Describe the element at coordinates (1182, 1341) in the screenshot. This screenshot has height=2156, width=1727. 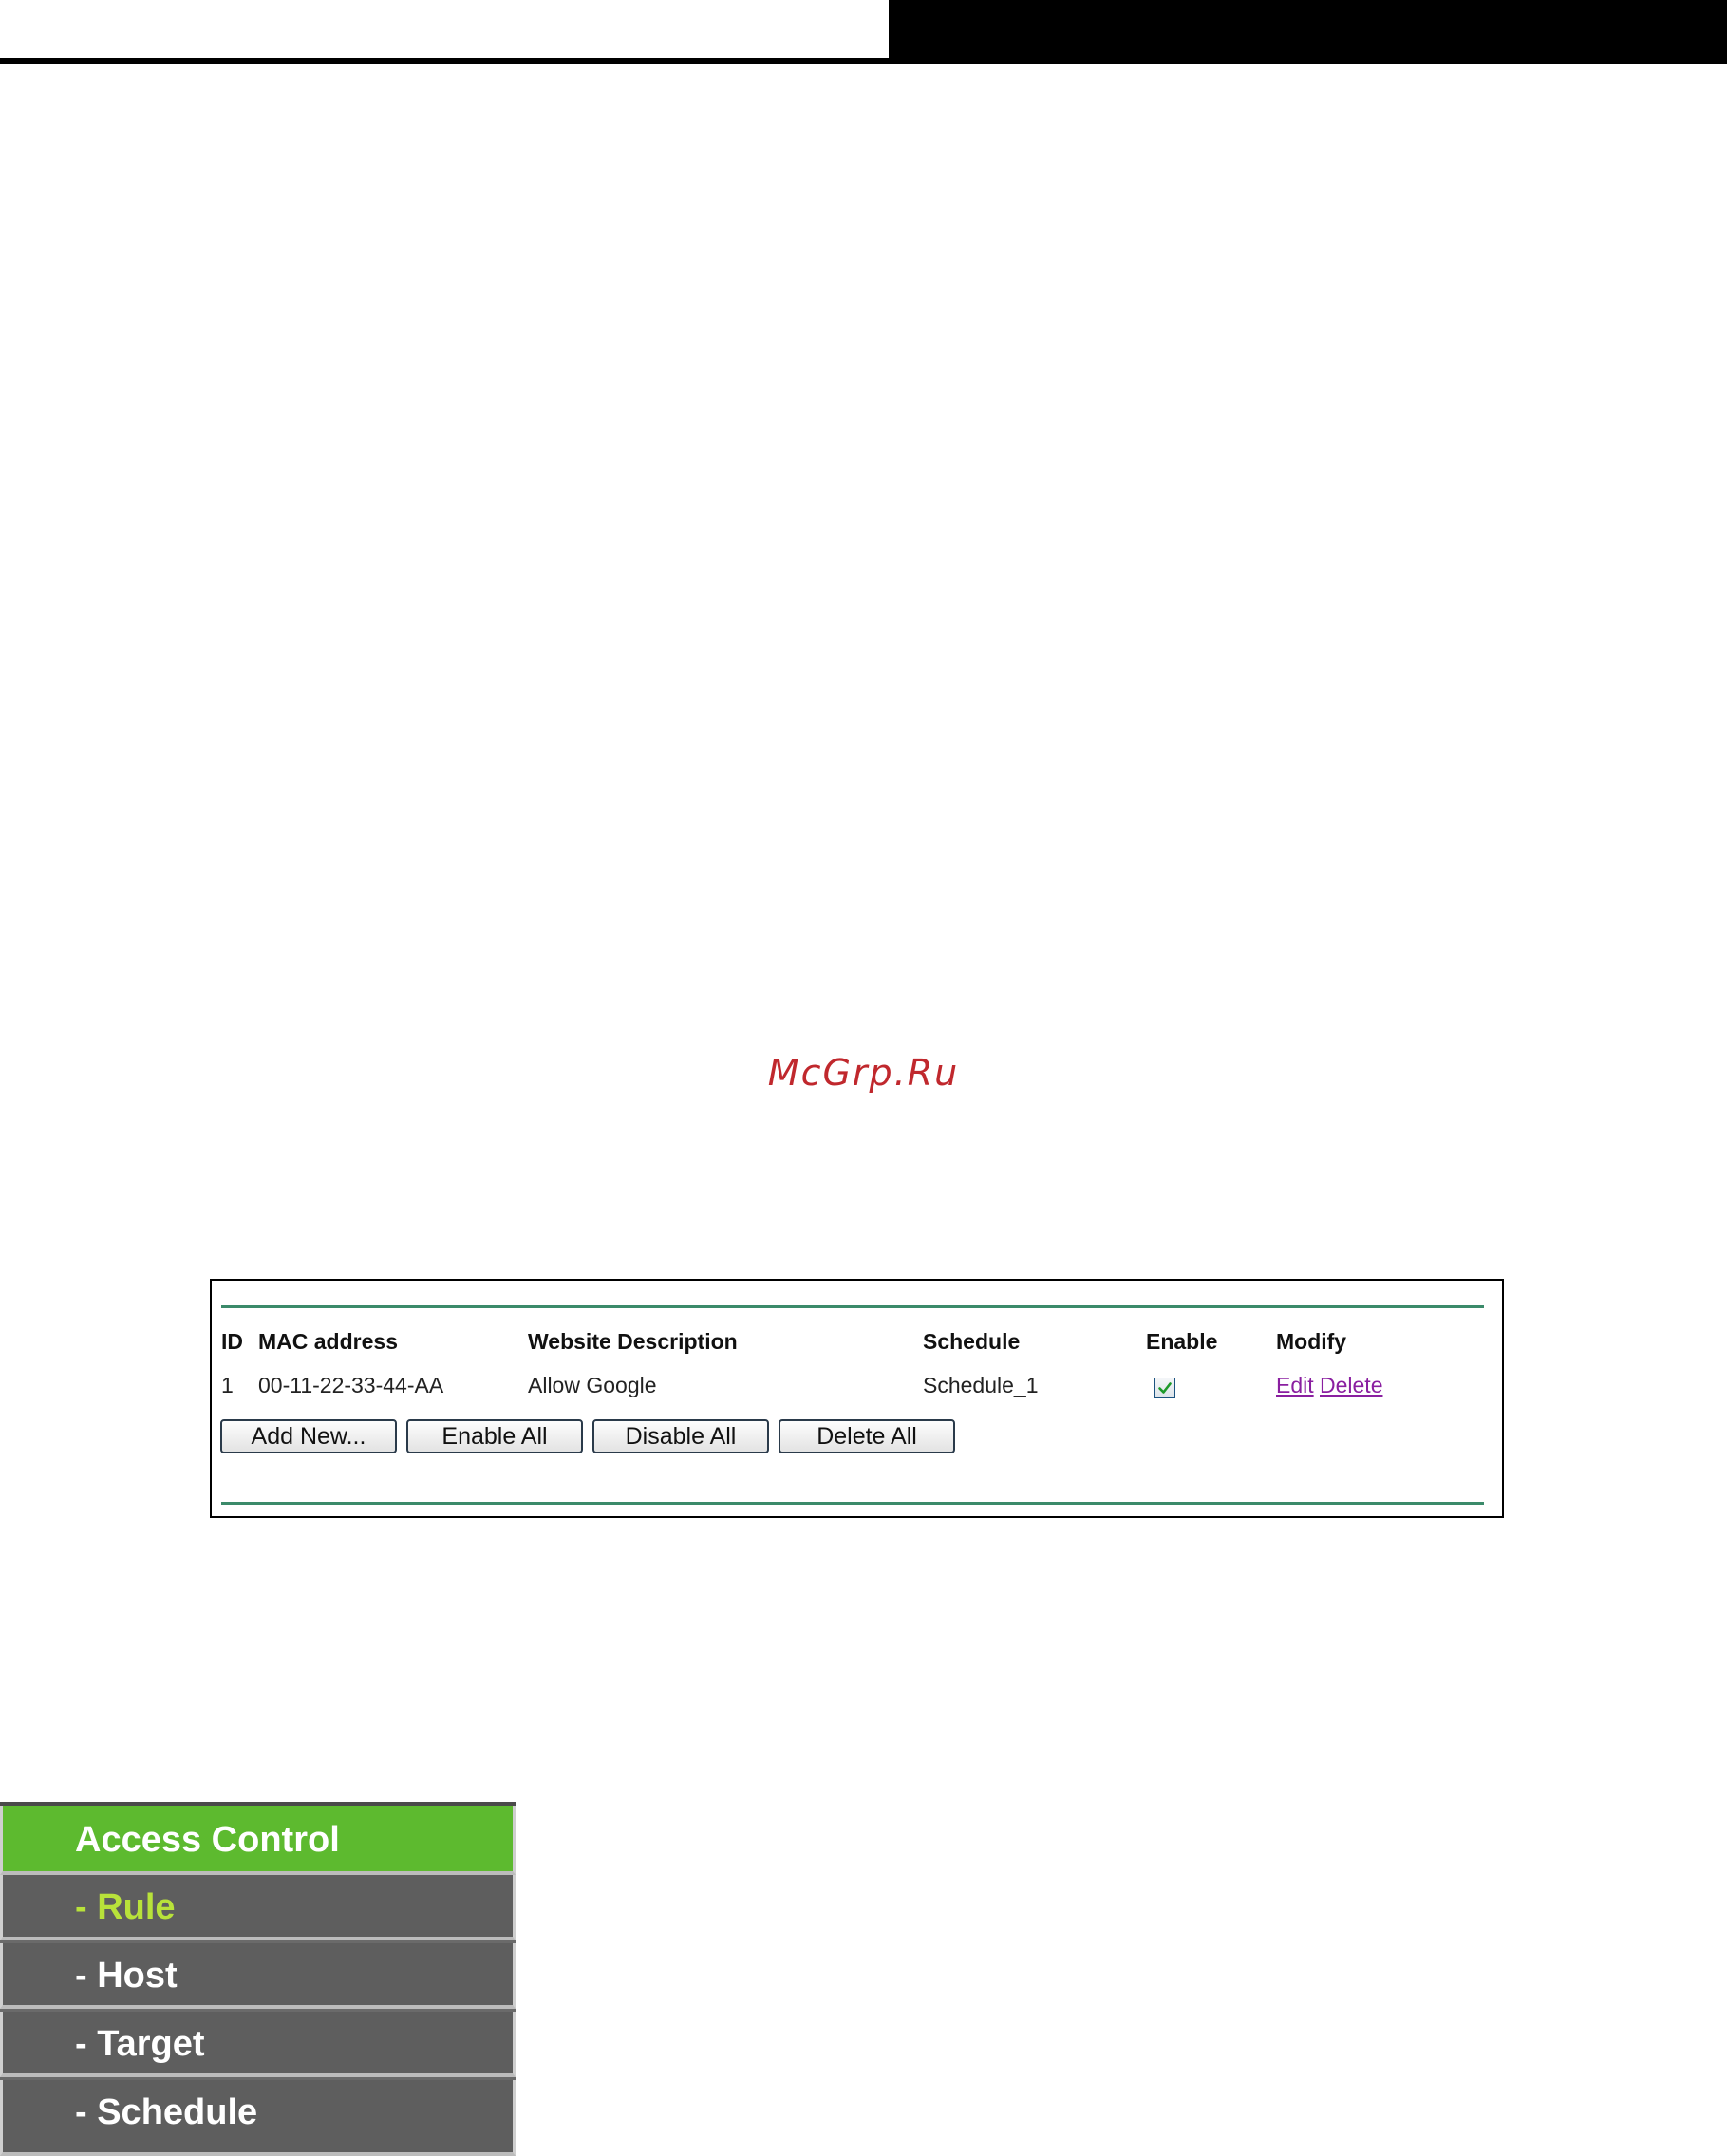
I see `column-header-enable: Enable` at that location.